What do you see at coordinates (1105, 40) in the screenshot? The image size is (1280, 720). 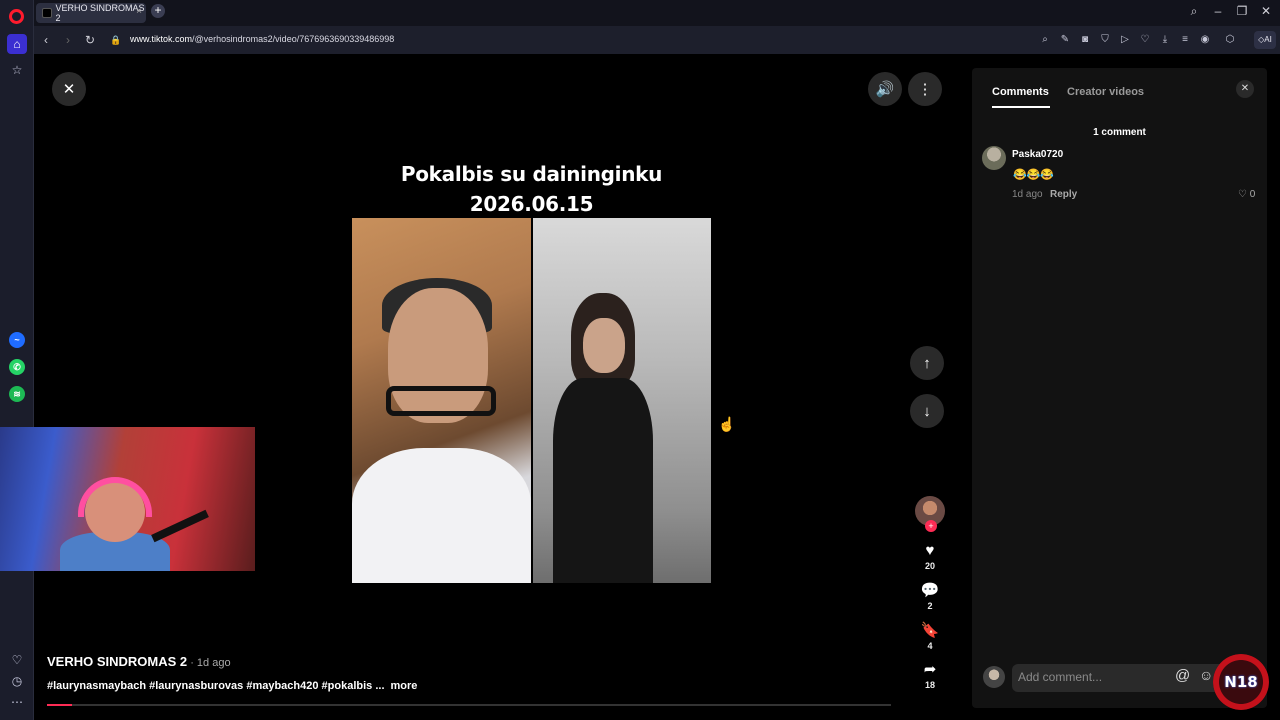 I see `shield-icon: ⛉` at bounding box center [1105, 40].